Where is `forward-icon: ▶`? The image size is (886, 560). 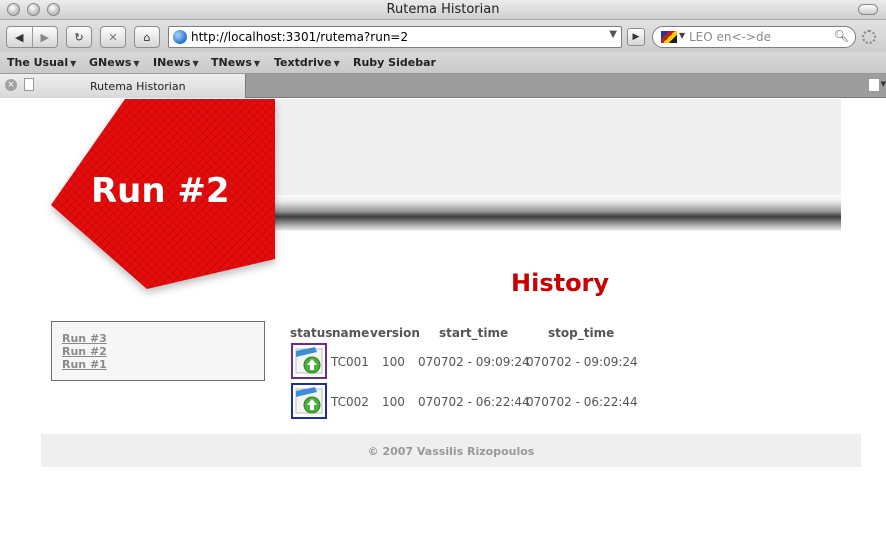
forward-icon: ▶ is located at coordinates (44, 37).